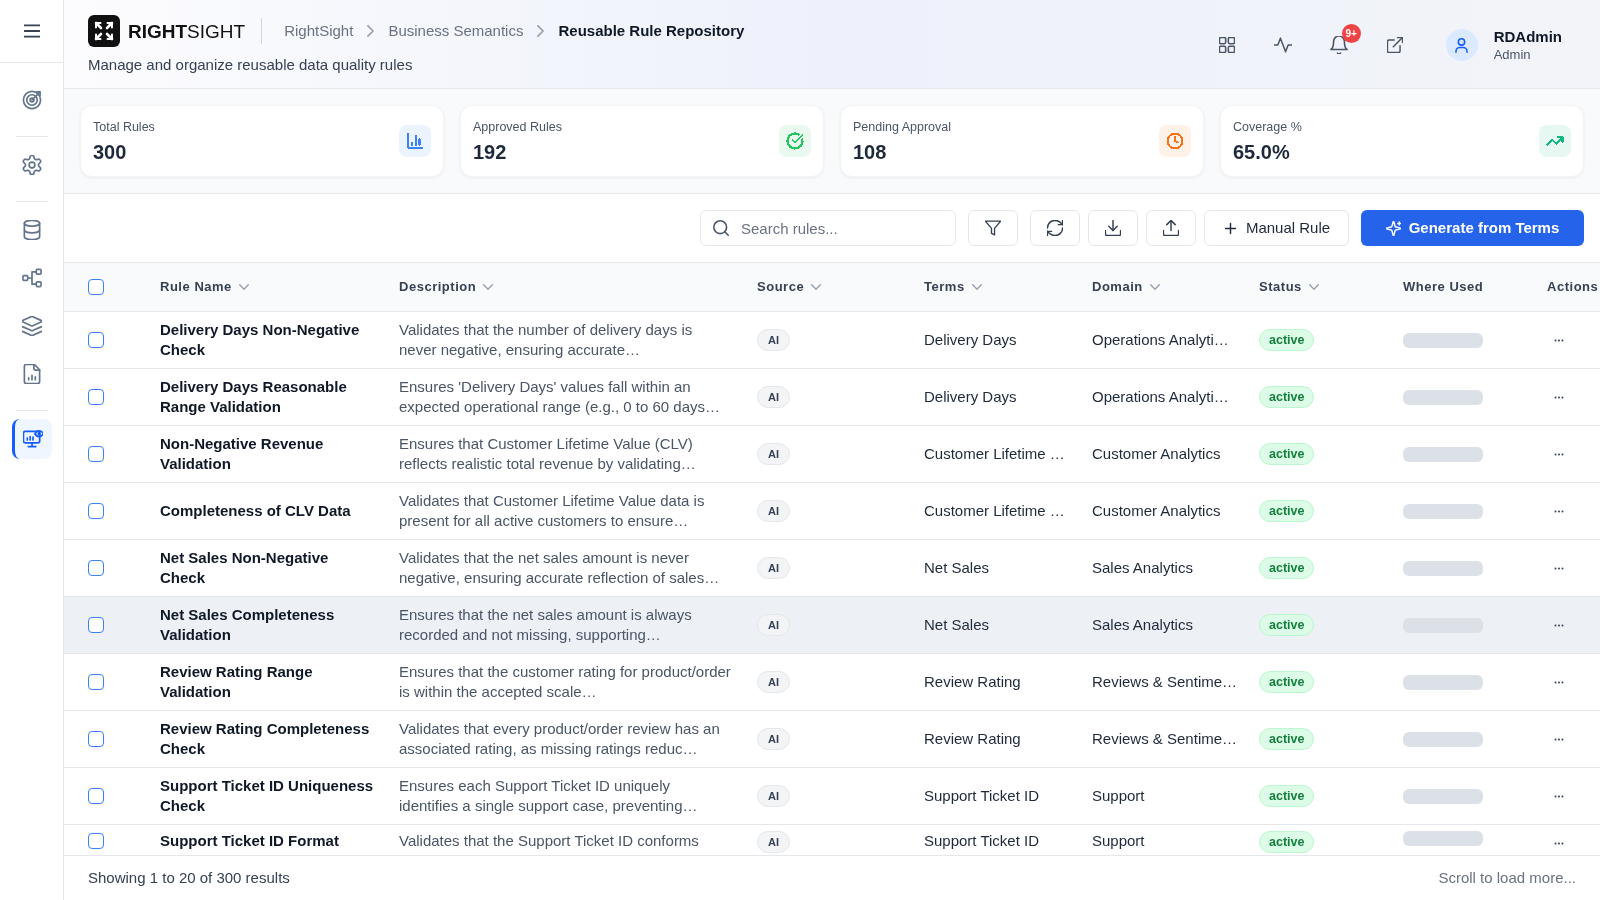  Describe the element at coordinates (124, 126) in the screenshot. I see `stat-label: Total Rules` at that location.